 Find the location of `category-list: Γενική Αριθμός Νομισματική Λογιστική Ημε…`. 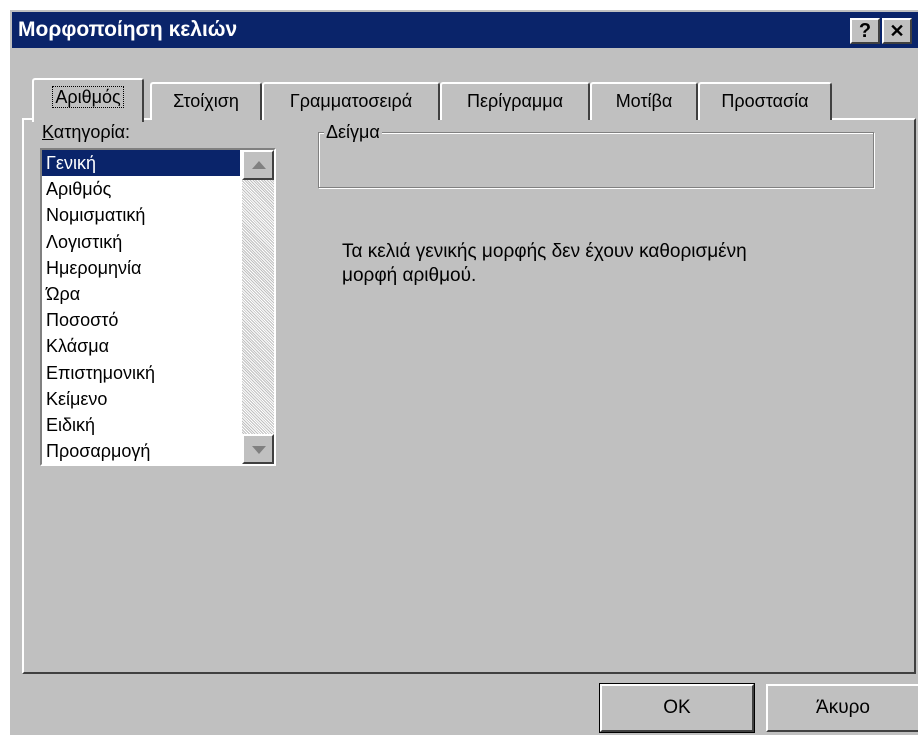

category-list: Γενική Αριθμός Νομισματική Λογιστική Ημε… is located at coordinates (141, 307).